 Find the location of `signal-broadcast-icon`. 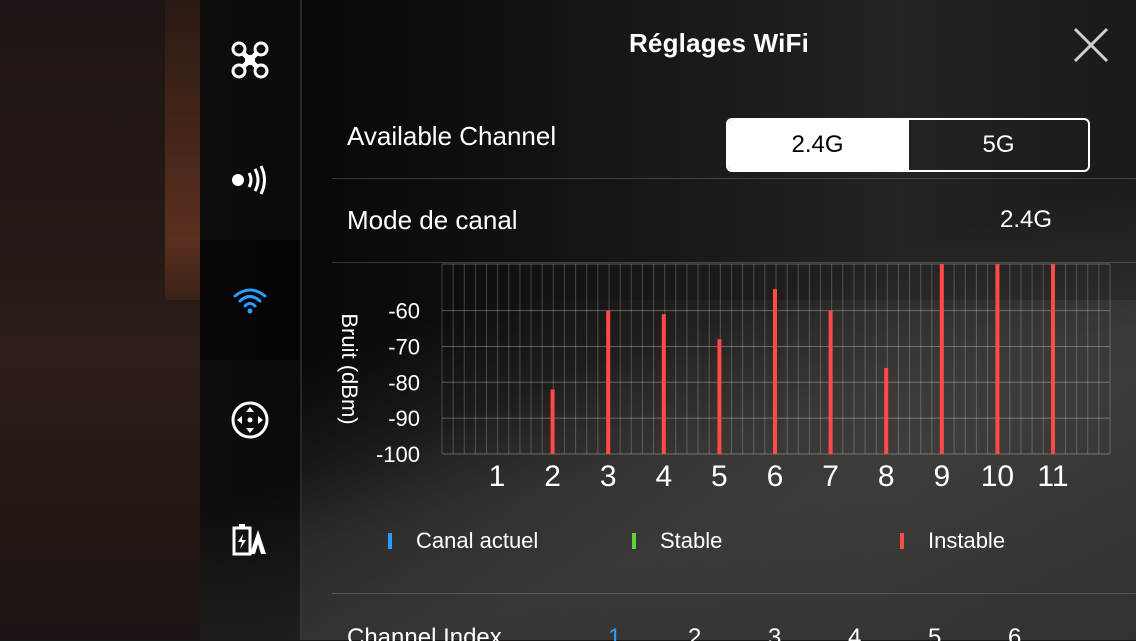

signal-broadcast-icon is located at coordinates (249, 180).